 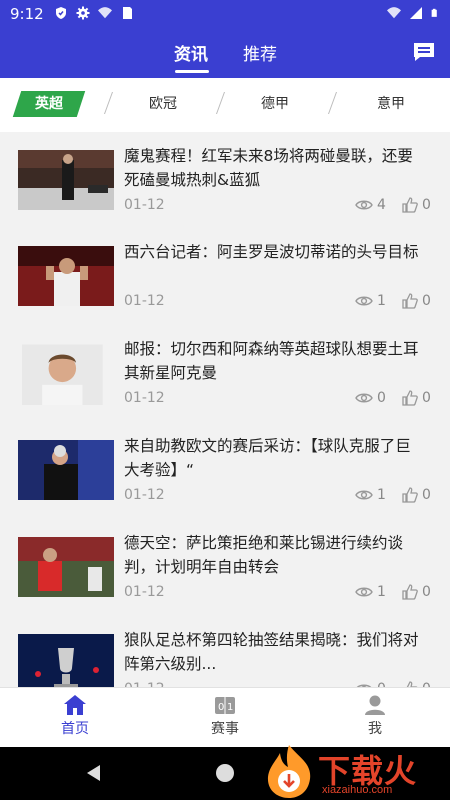 What do you see at coordinates (381, 398) in the screenshot?
I see `view-count: 0` at bounding box center [381, 398].